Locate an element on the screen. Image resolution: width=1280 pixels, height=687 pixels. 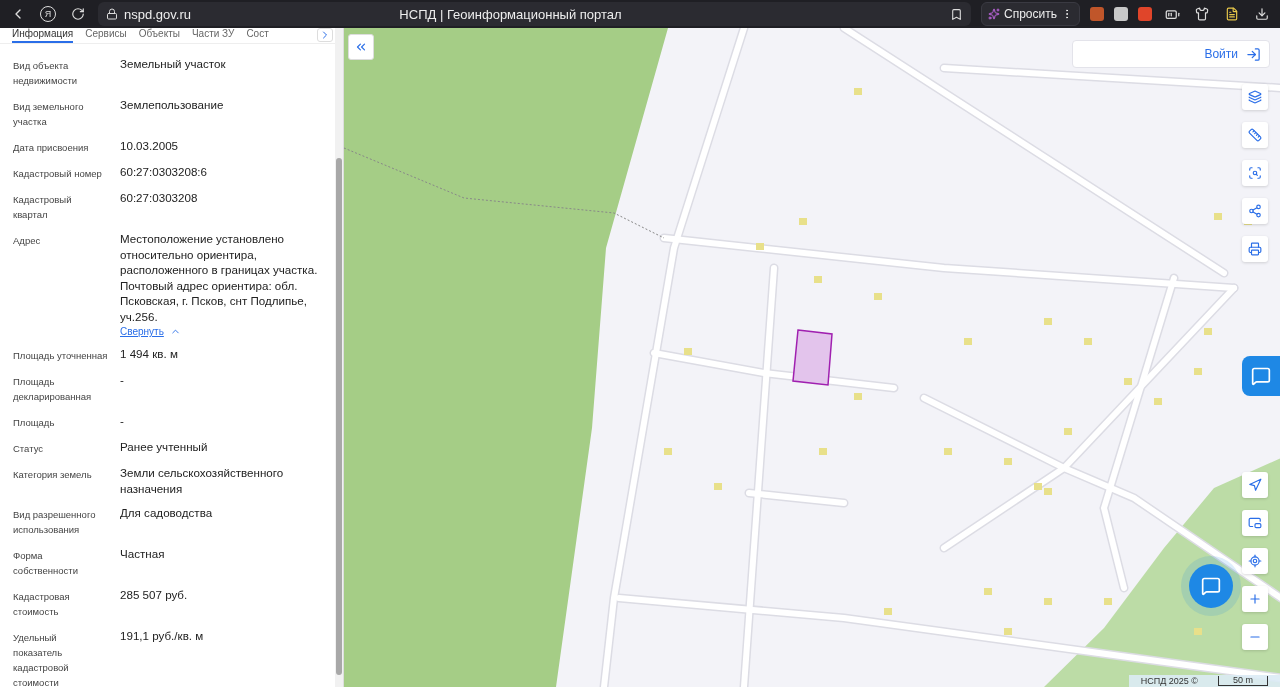
page-title: НСПД | Геоинформационный портал is located at coordinates (510, 14).